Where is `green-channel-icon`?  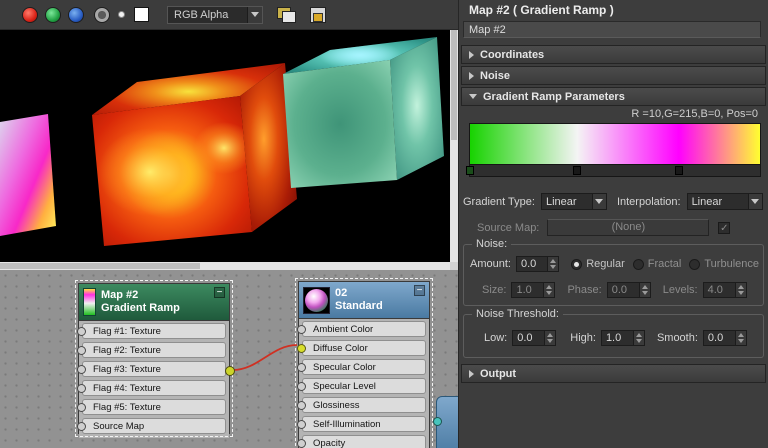 green-channel-icon is located at coordinates (53, 14).